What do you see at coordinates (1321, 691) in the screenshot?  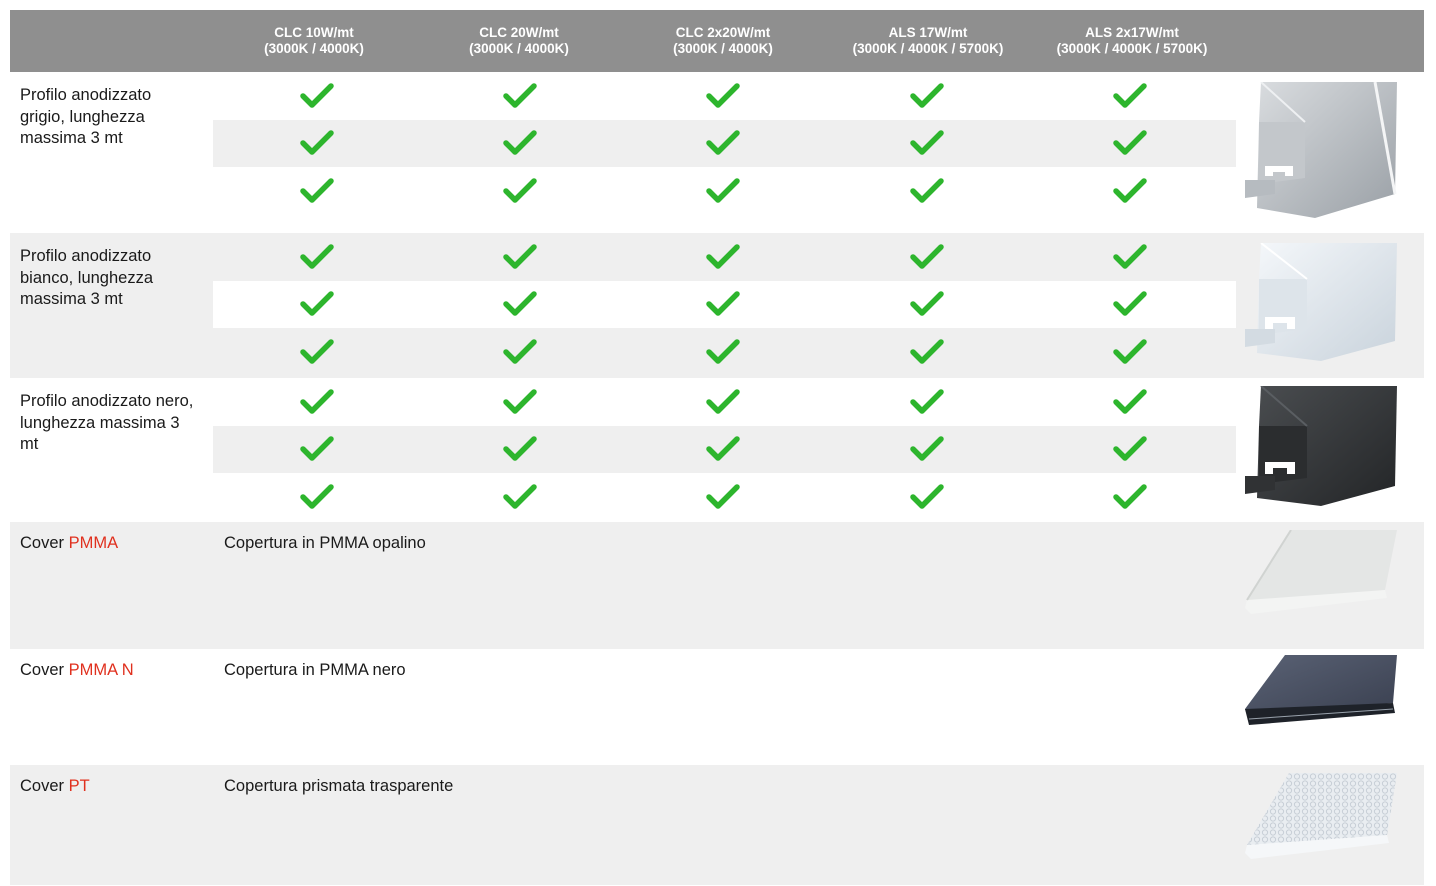 I see `black-cover-image` at bounding box center [1321, 691].